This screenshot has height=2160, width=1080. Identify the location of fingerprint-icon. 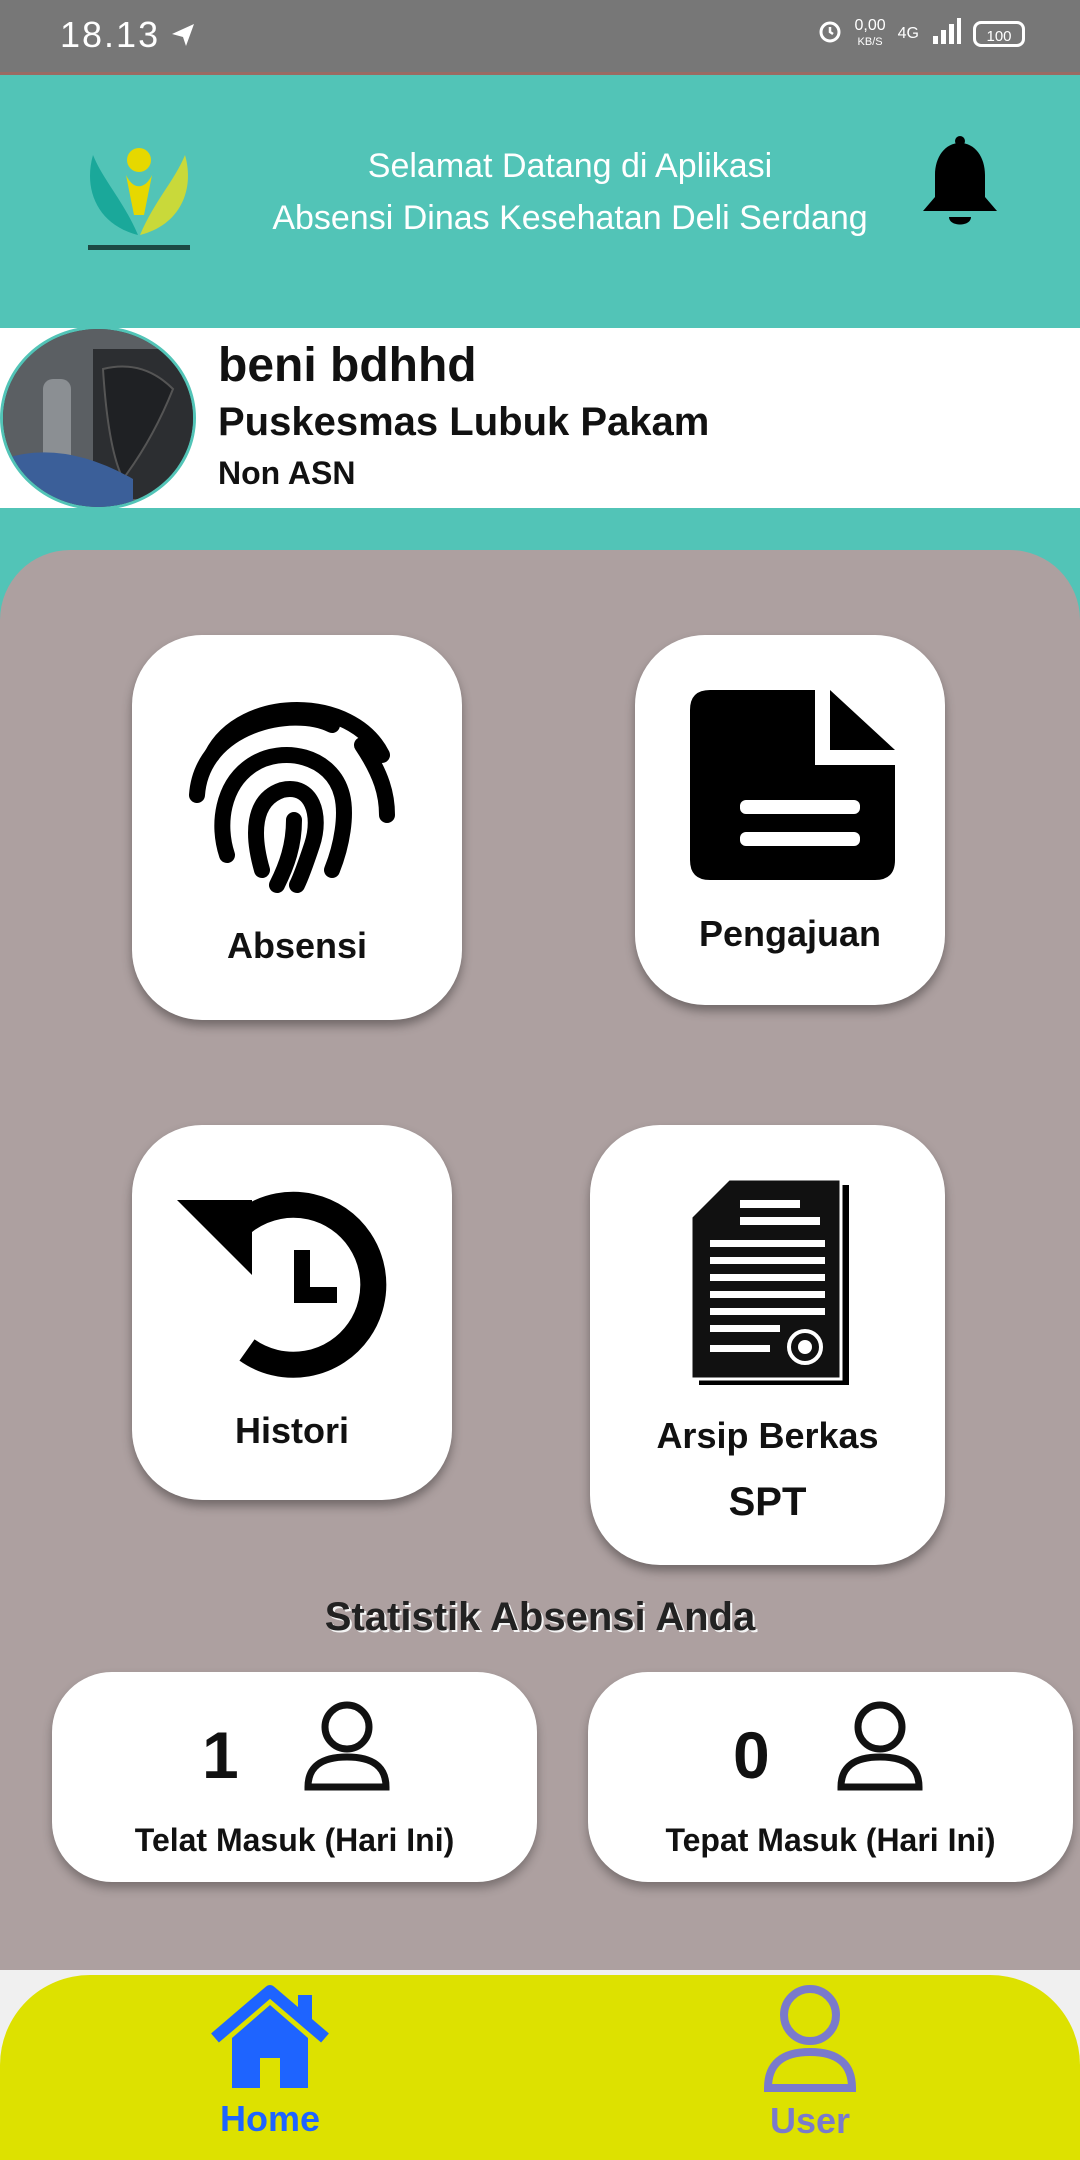
(292, 797).